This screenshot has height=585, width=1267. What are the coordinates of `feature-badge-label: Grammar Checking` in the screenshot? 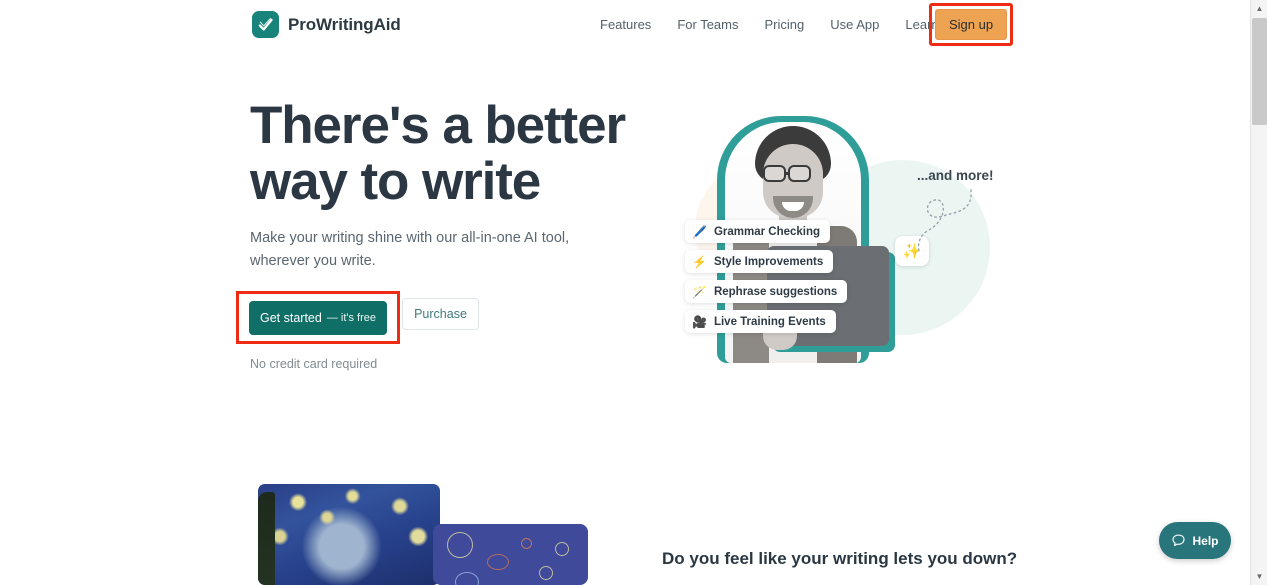 It's located at (767, 231).